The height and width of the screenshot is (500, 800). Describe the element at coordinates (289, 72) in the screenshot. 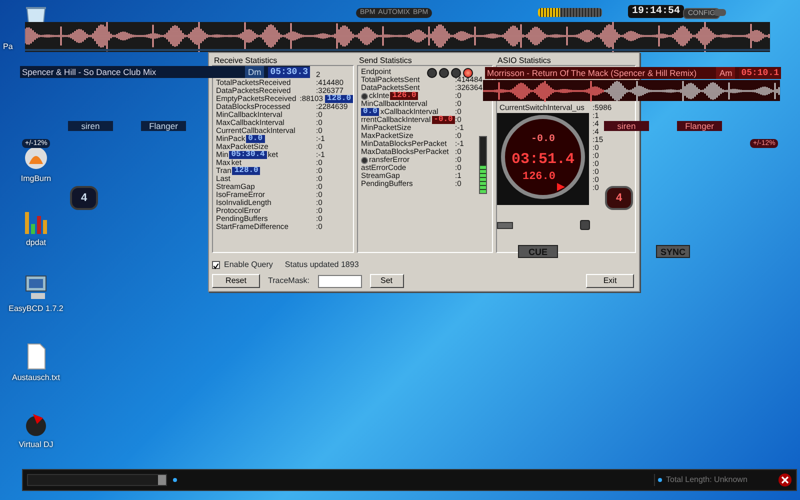

I see `time-display: 05:30.3` at that location.